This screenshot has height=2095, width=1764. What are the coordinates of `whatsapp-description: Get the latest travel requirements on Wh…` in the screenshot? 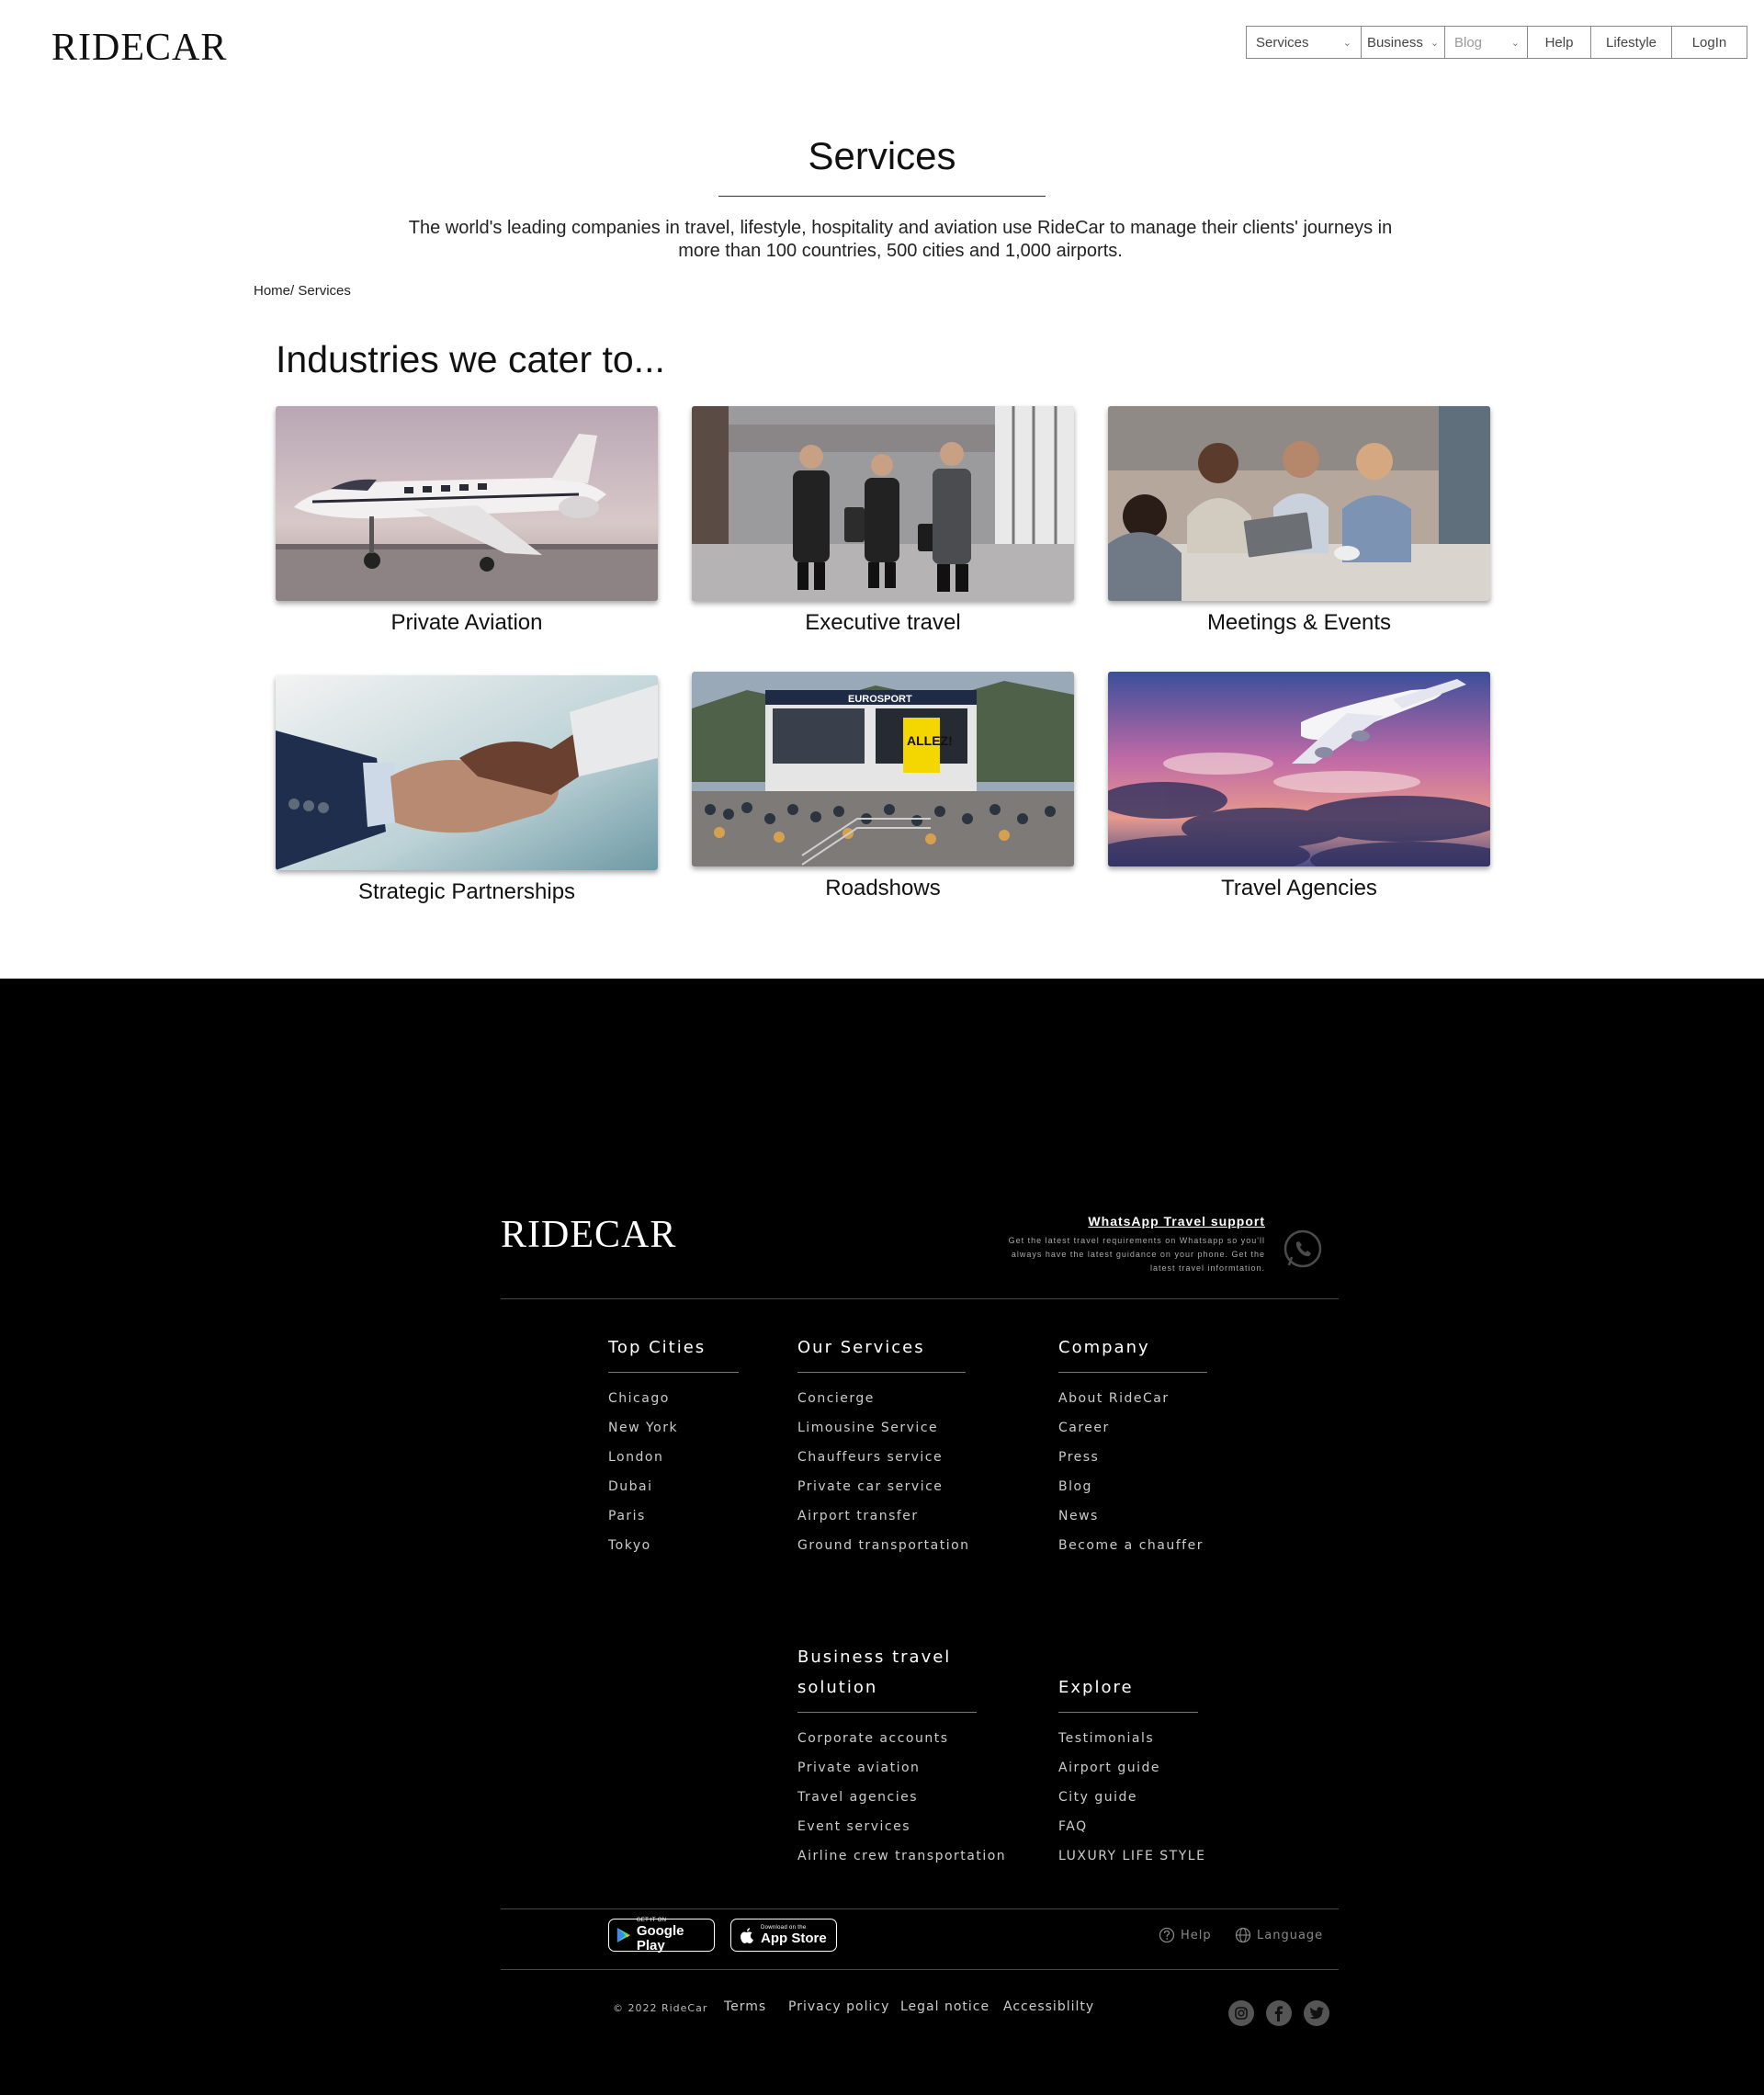 It's located at (1136, 1254).